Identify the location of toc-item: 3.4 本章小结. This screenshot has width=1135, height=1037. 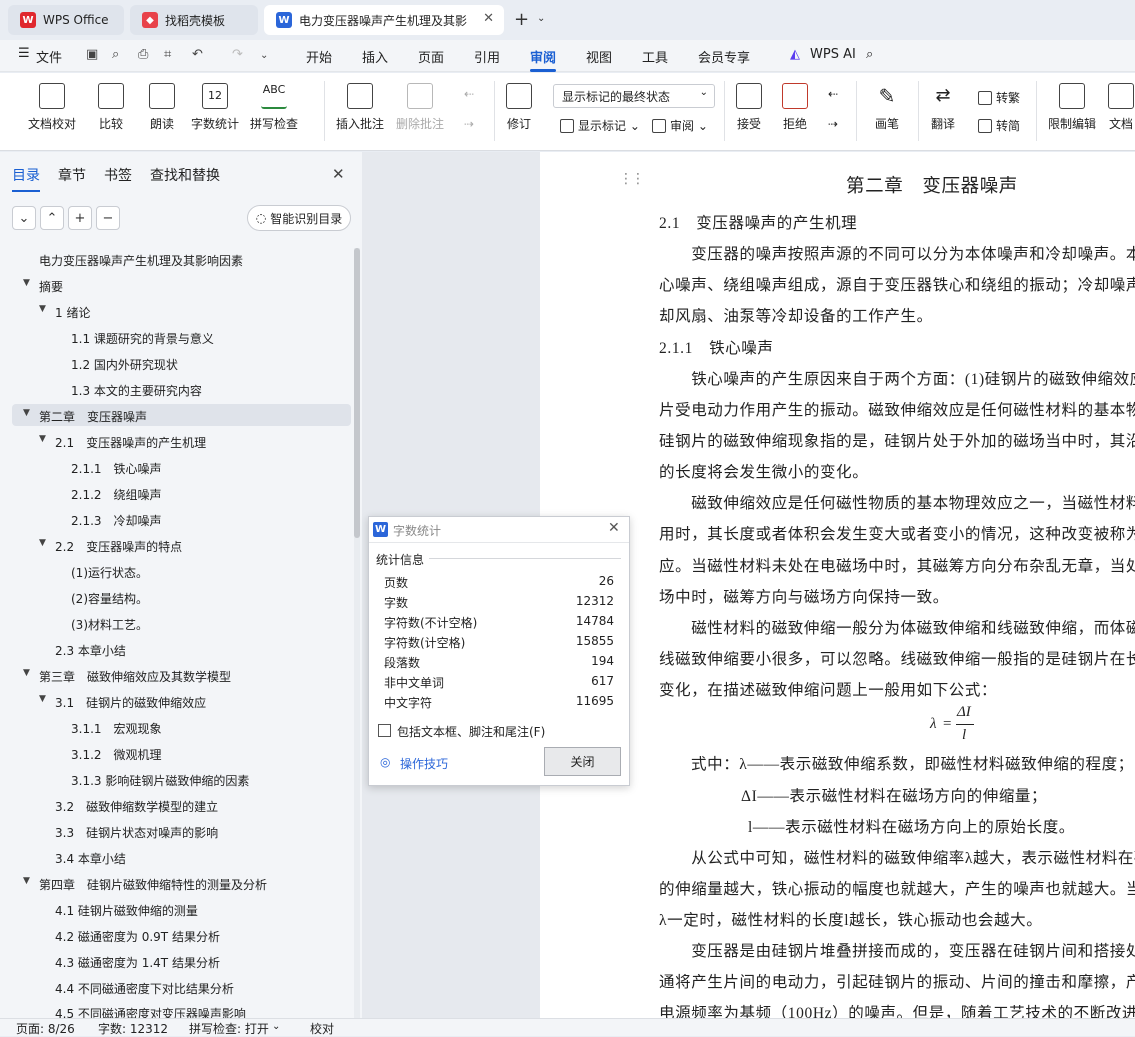
(90, 858).